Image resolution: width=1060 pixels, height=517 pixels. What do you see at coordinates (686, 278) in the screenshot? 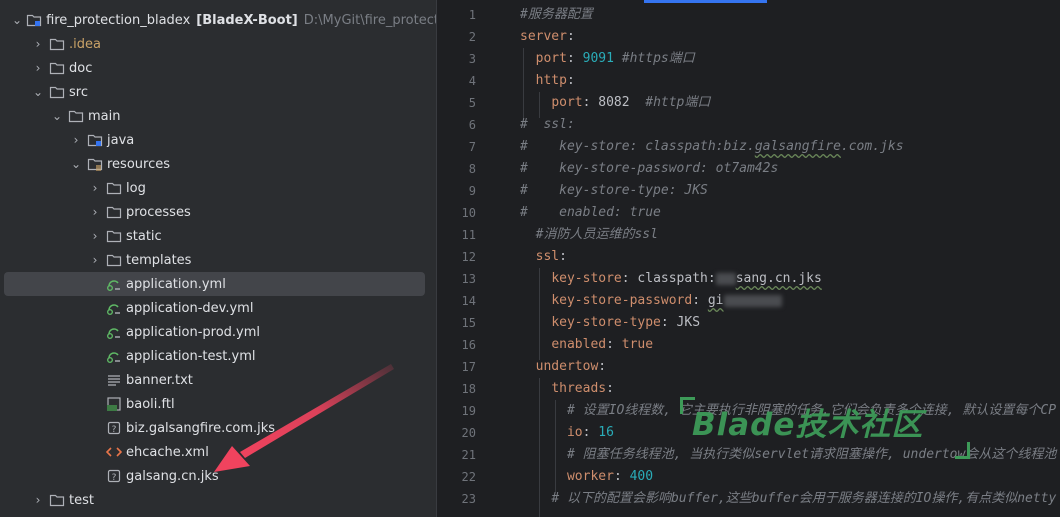
I see `code-line-13: key-store: classpath: sang.cn.jks` at bounding box center [686, 278].